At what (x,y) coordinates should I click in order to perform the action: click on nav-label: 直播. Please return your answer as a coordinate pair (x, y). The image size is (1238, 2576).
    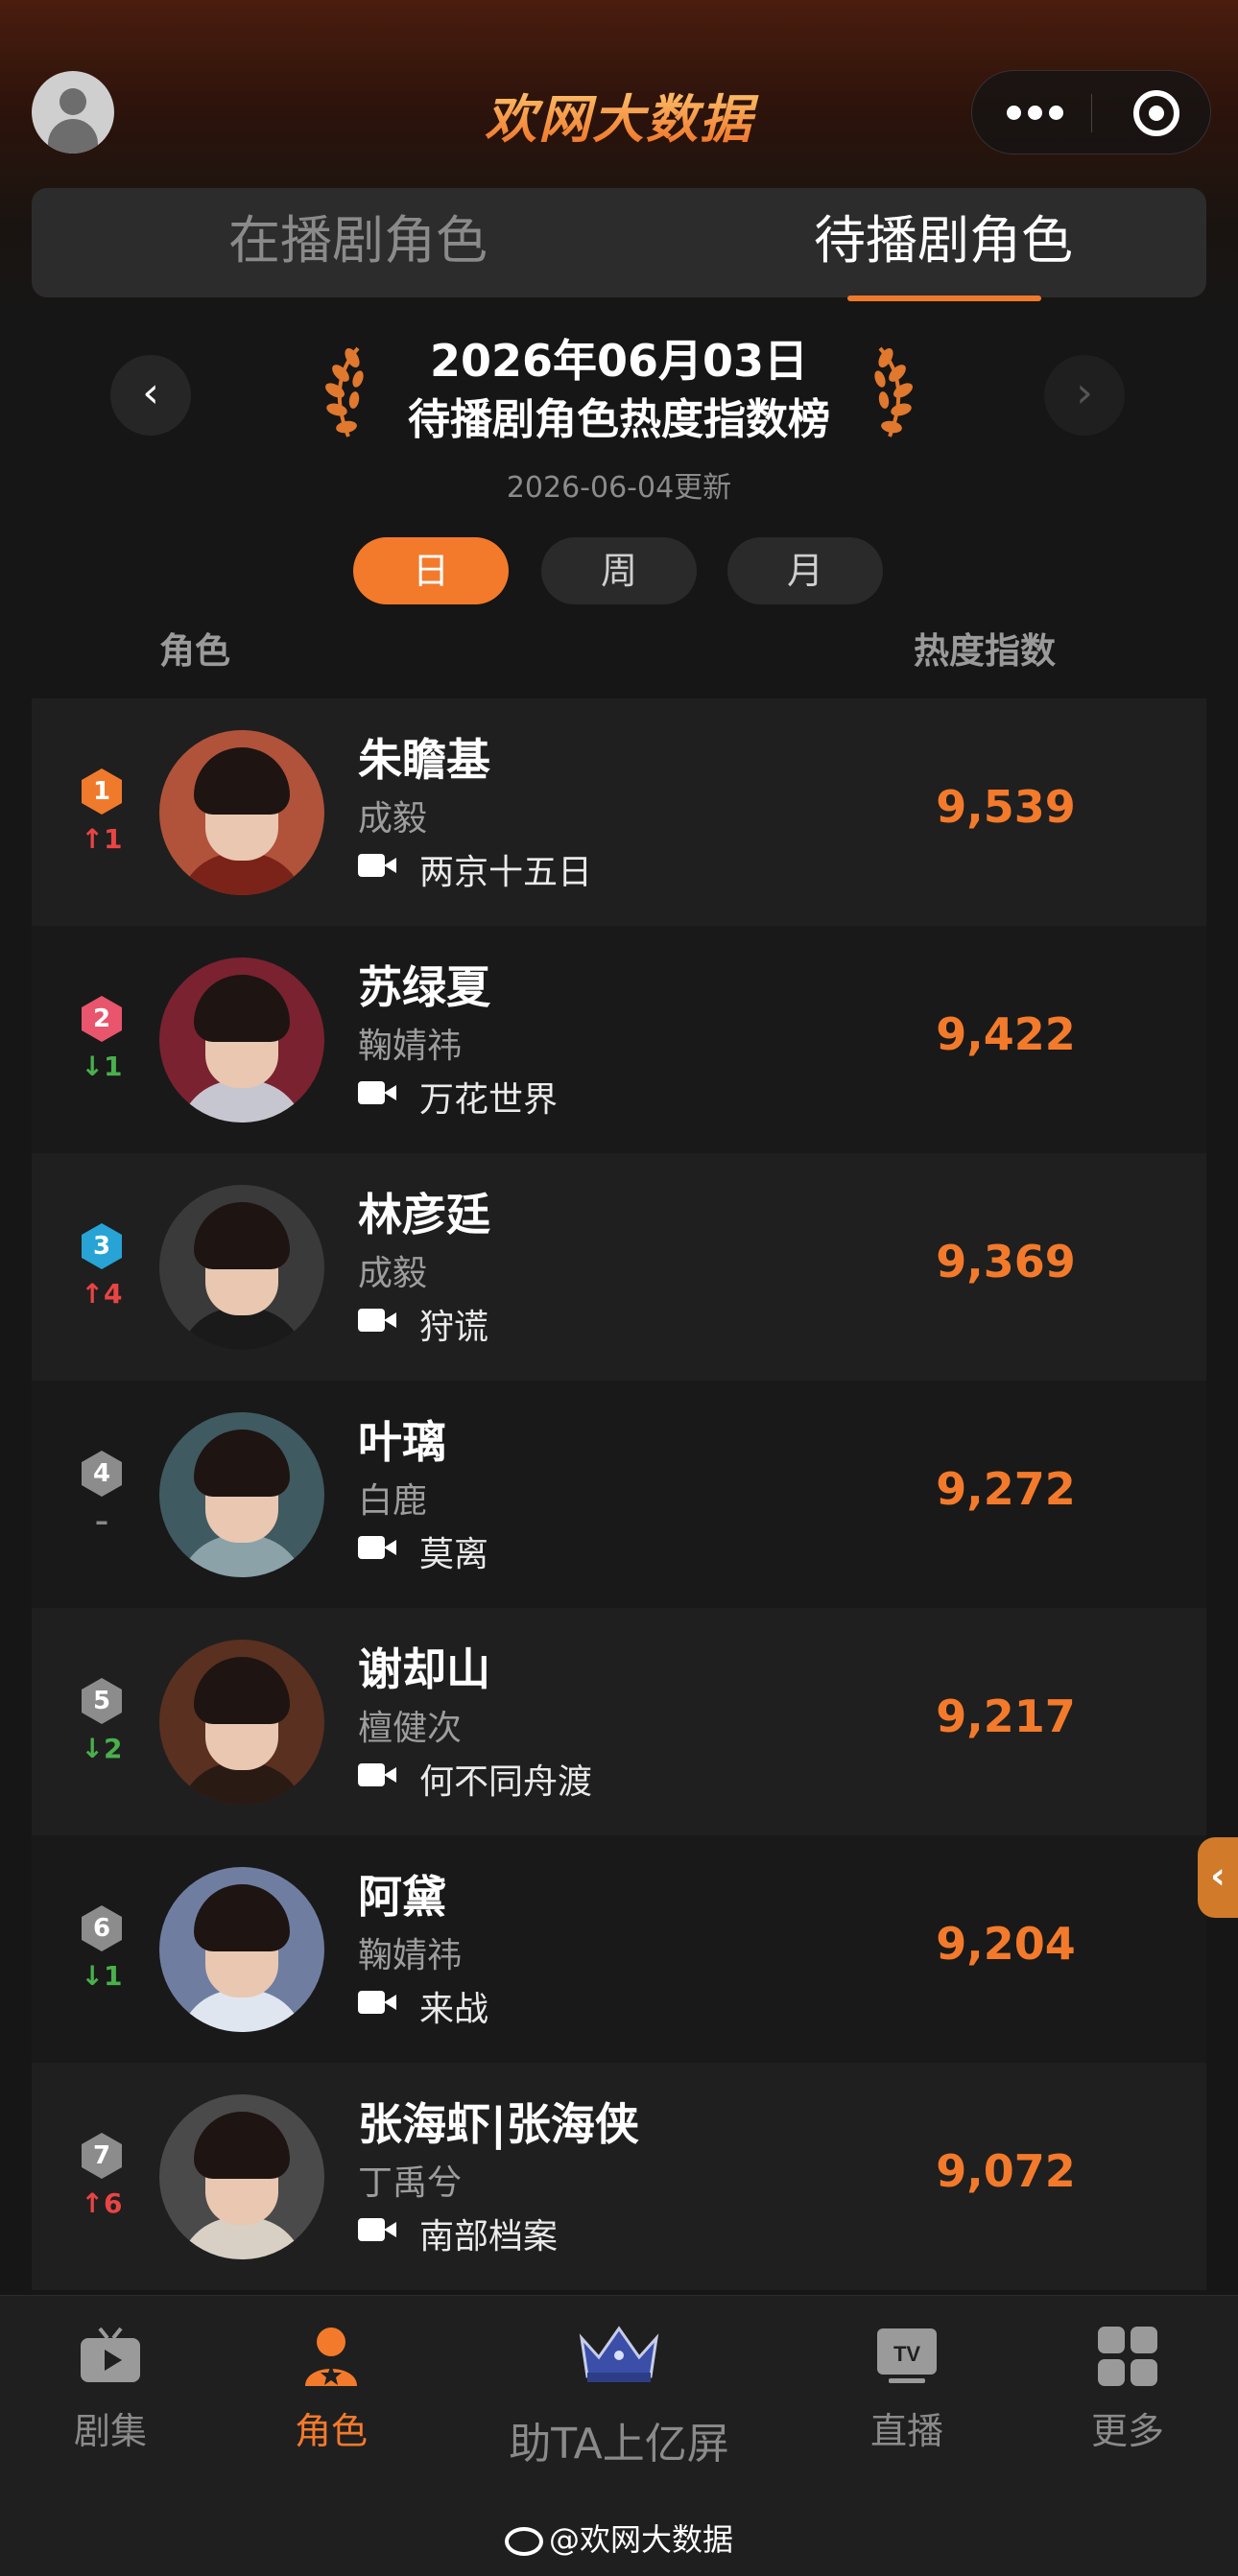
    Looking at the image, I should click on (906, 2431).